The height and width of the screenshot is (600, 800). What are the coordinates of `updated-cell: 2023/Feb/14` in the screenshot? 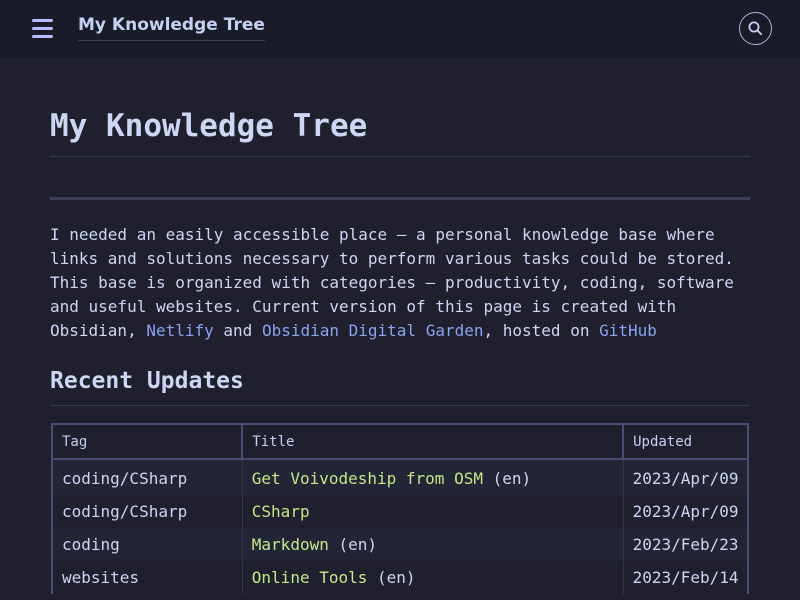 It's located at (685, 577).